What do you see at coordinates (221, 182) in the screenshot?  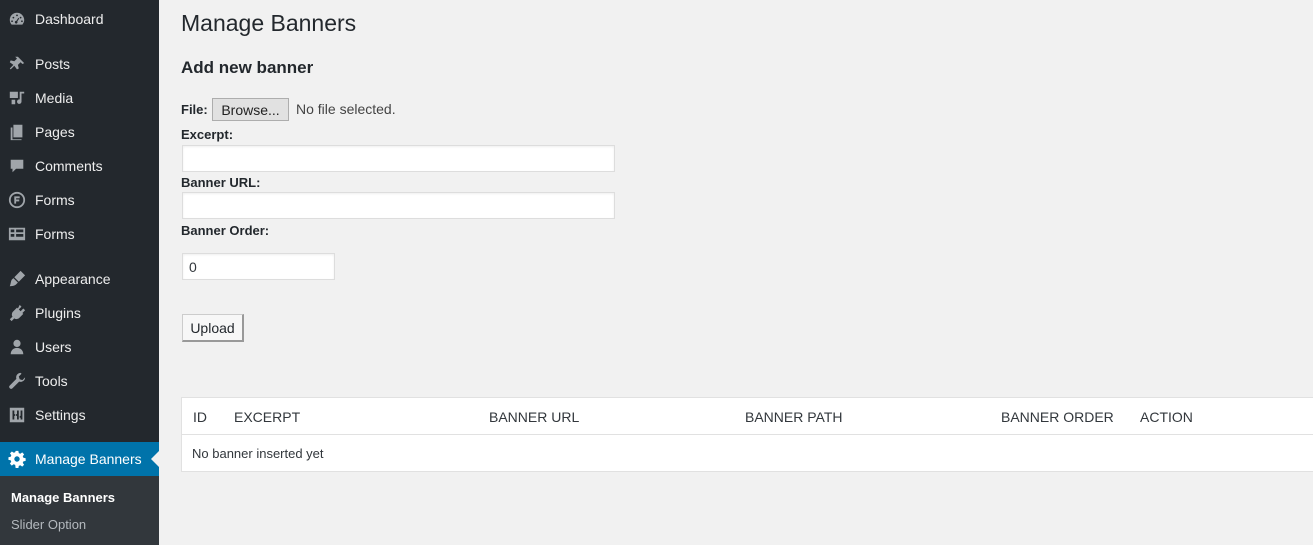 I see `banner-url-label: Banner URL:` at bounding box center [221, 182].